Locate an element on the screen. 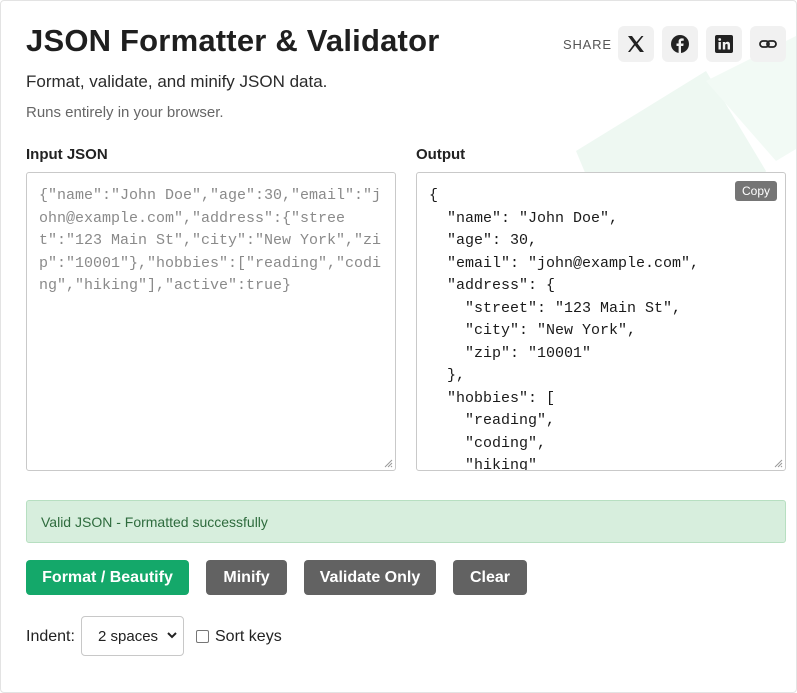  chevron-down-icon is located at coordinates (172, 635).